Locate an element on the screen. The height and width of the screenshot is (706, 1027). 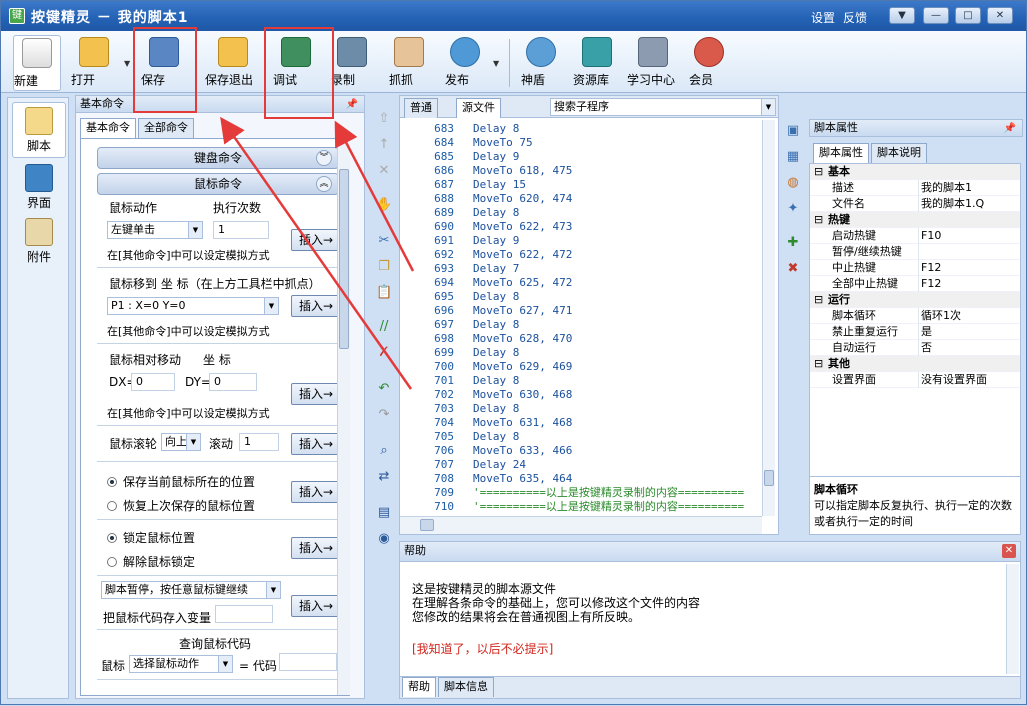
arrow-to-save is located at coordinates (316, 253).